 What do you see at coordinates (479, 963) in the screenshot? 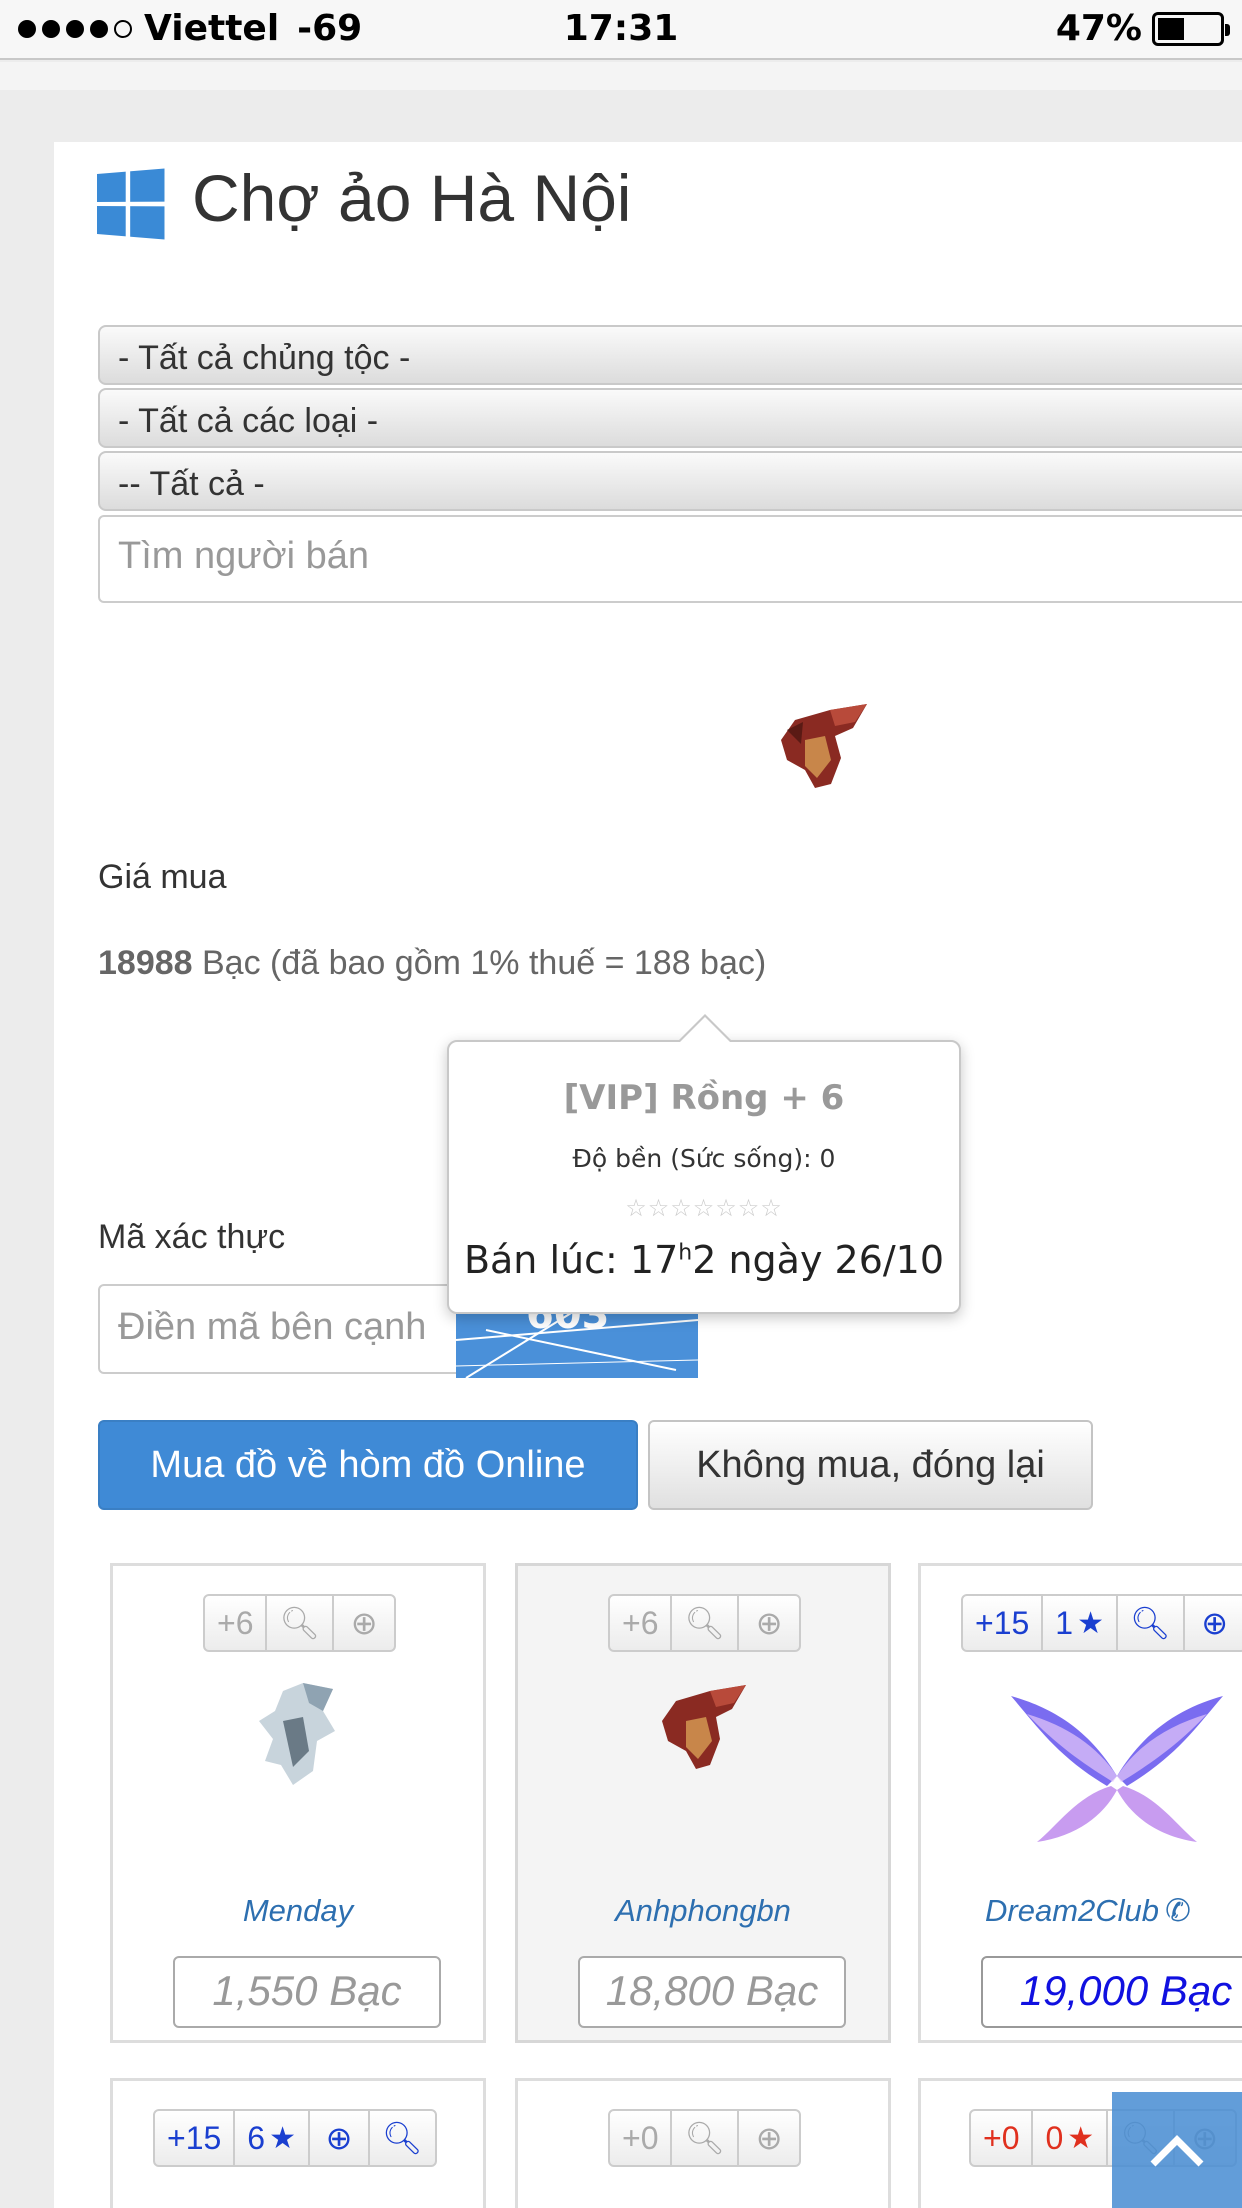
I see `price-detail: Bạc (đã bao gồm 1% thuế = 188 bạc)` at bounding box center [479, 963].